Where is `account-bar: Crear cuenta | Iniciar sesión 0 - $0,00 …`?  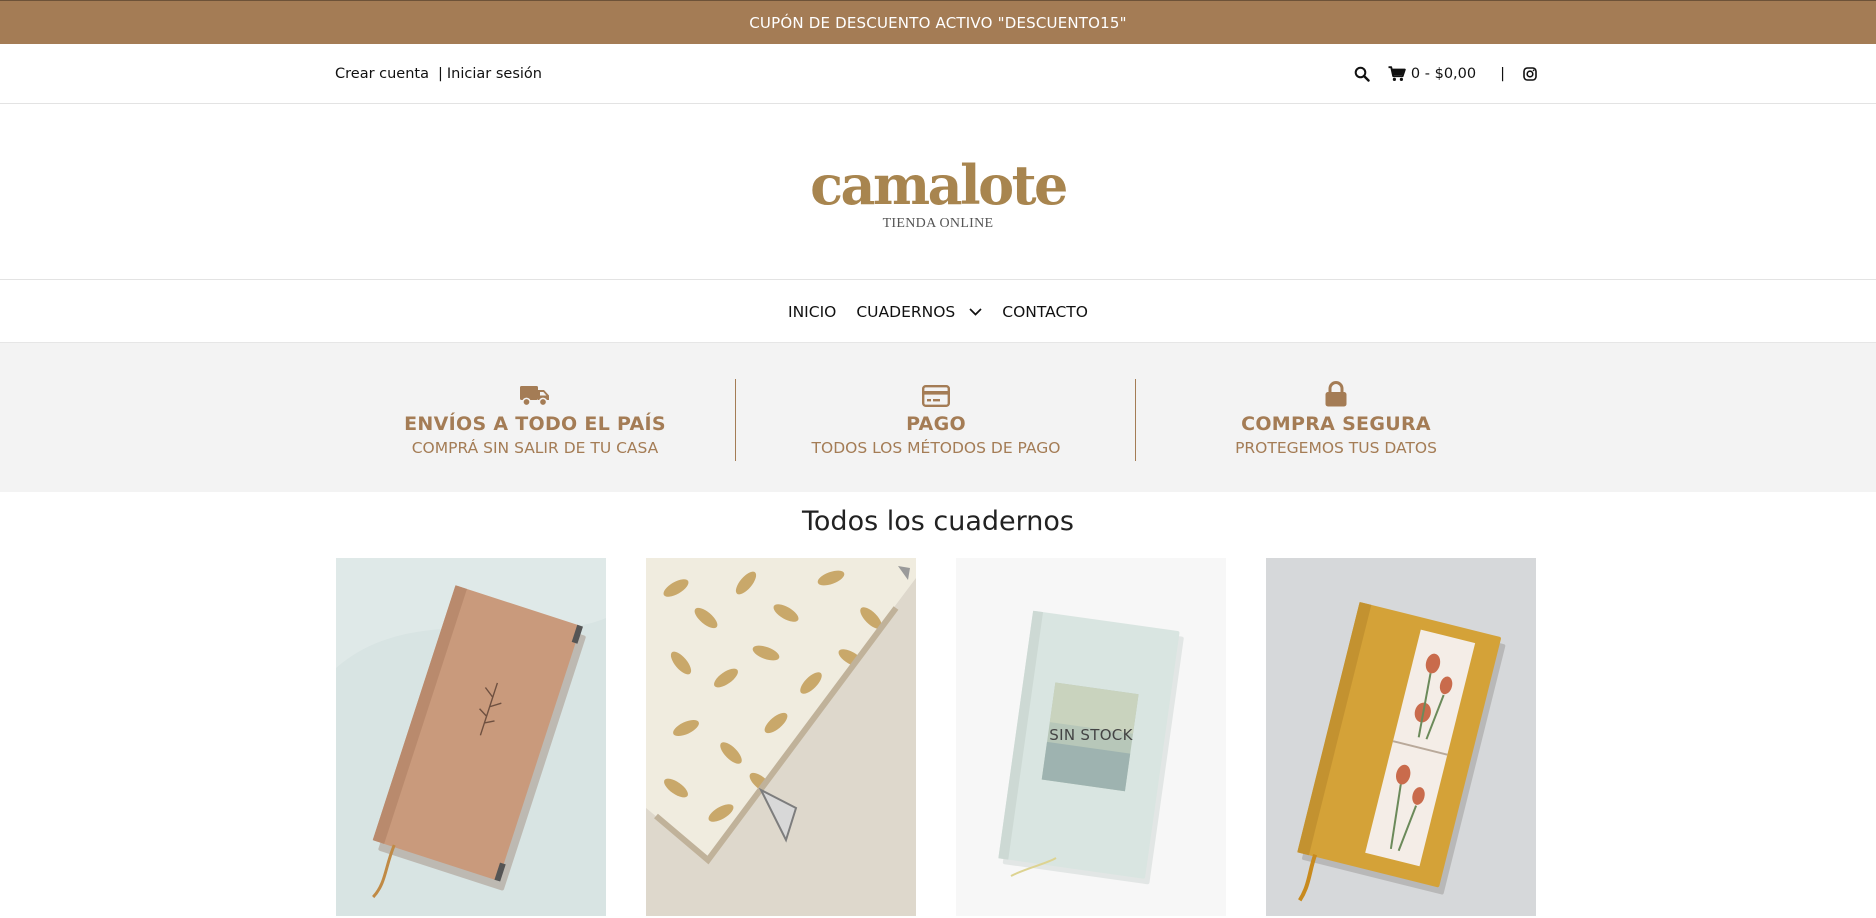 account-bar: Crear cuenta | Iniciar sesión 0 - $0,00 … is located at coordinates (938, 74).